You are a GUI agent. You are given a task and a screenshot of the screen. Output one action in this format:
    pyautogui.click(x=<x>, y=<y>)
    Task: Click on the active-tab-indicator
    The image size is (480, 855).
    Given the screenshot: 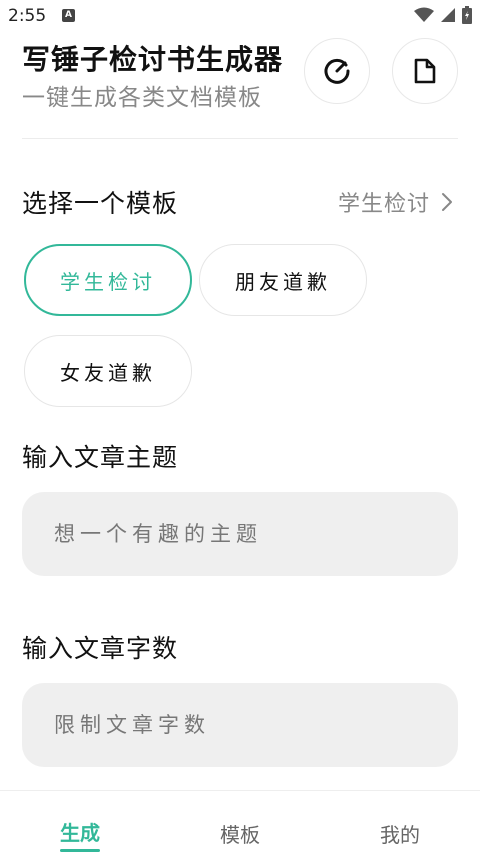 What is the action you would take?
    pyautogui.click(x=80, y=850)
    